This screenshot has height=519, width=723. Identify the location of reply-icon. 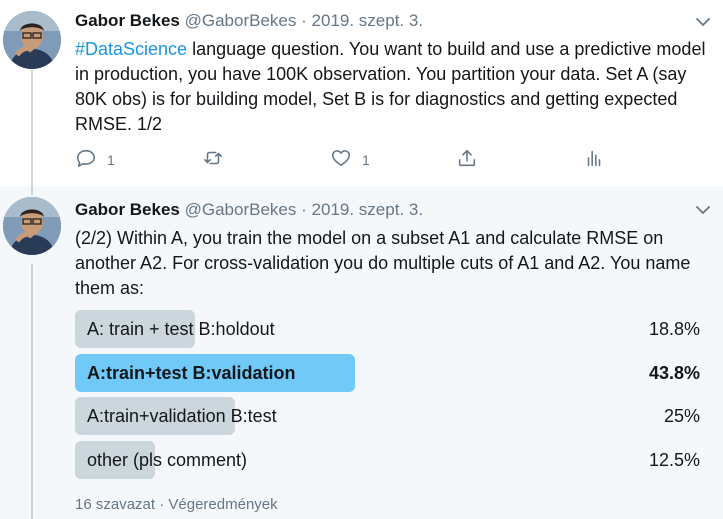
(86, 160).